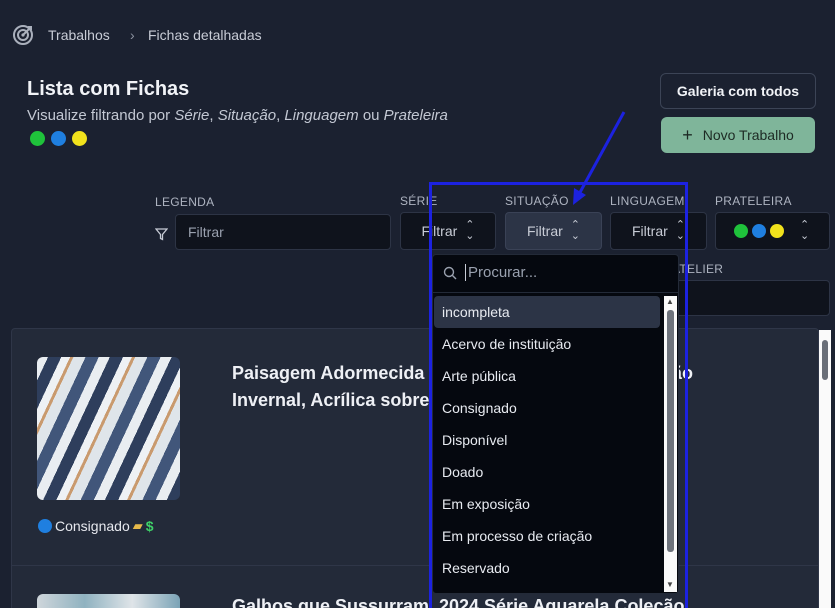  I want to click on page-title: Lista com Fichas, so click(108, 89).